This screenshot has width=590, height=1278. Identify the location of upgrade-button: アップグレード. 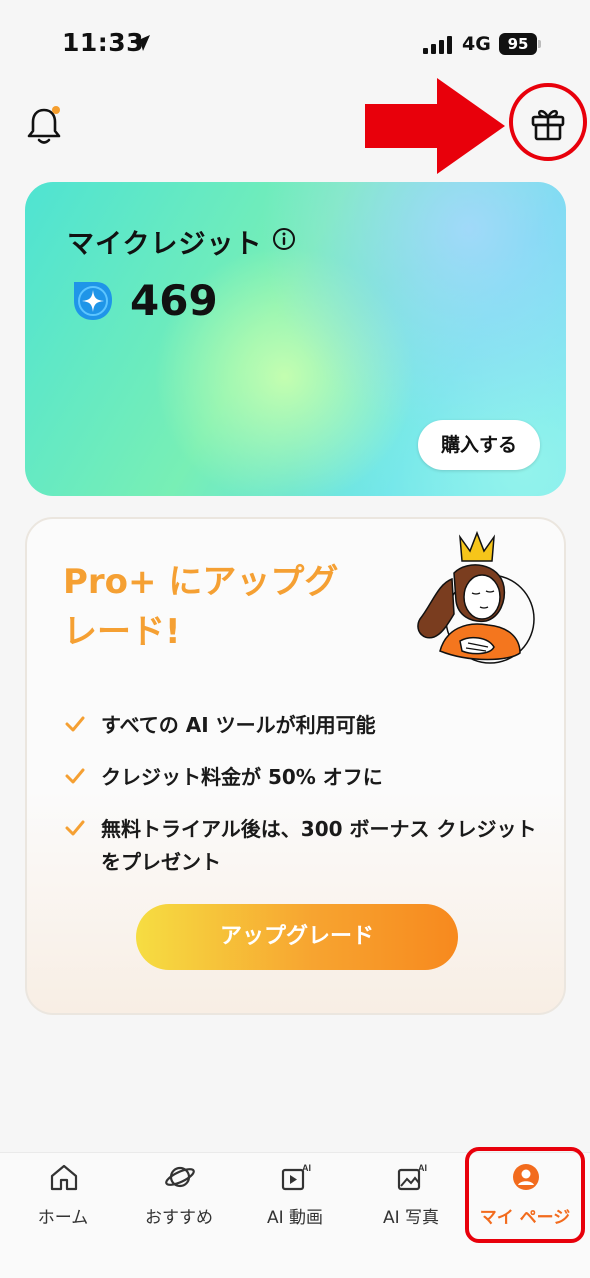
(297, 937).